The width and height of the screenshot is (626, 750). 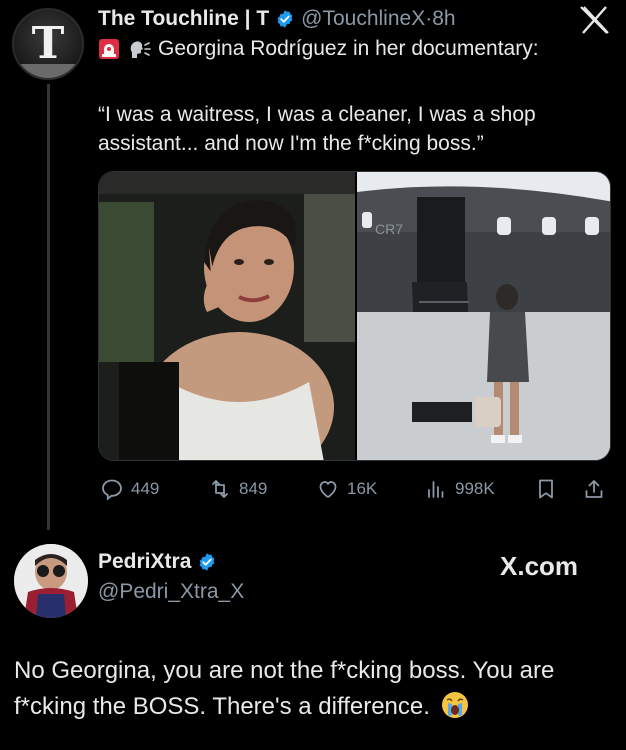 What do you see at coordinates (129, 489) in the screenshot?
I see `reply-action: 449` at bounding box center [129, 489].